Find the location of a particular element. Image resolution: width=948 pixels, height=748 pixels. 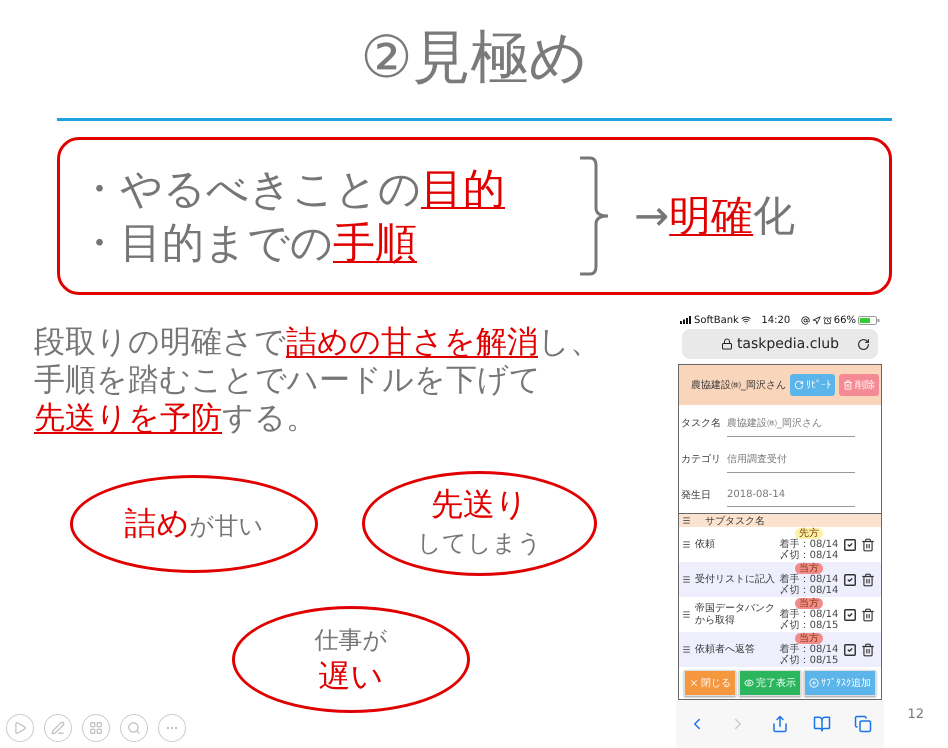

play-icon is located at coordinates (20, 728).